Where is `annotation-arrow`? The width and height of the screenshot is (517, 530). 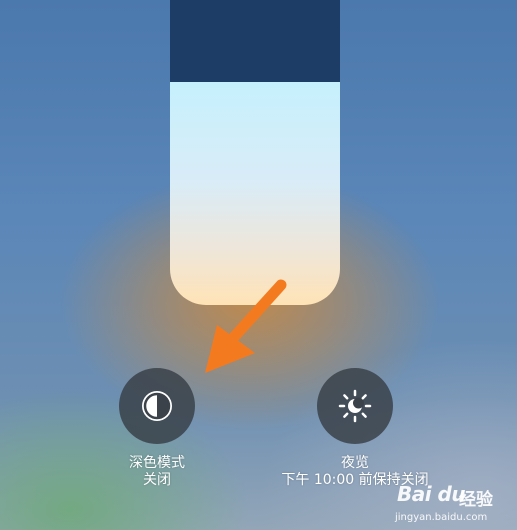
annotation-arrow is located at coordinates (246, 326).